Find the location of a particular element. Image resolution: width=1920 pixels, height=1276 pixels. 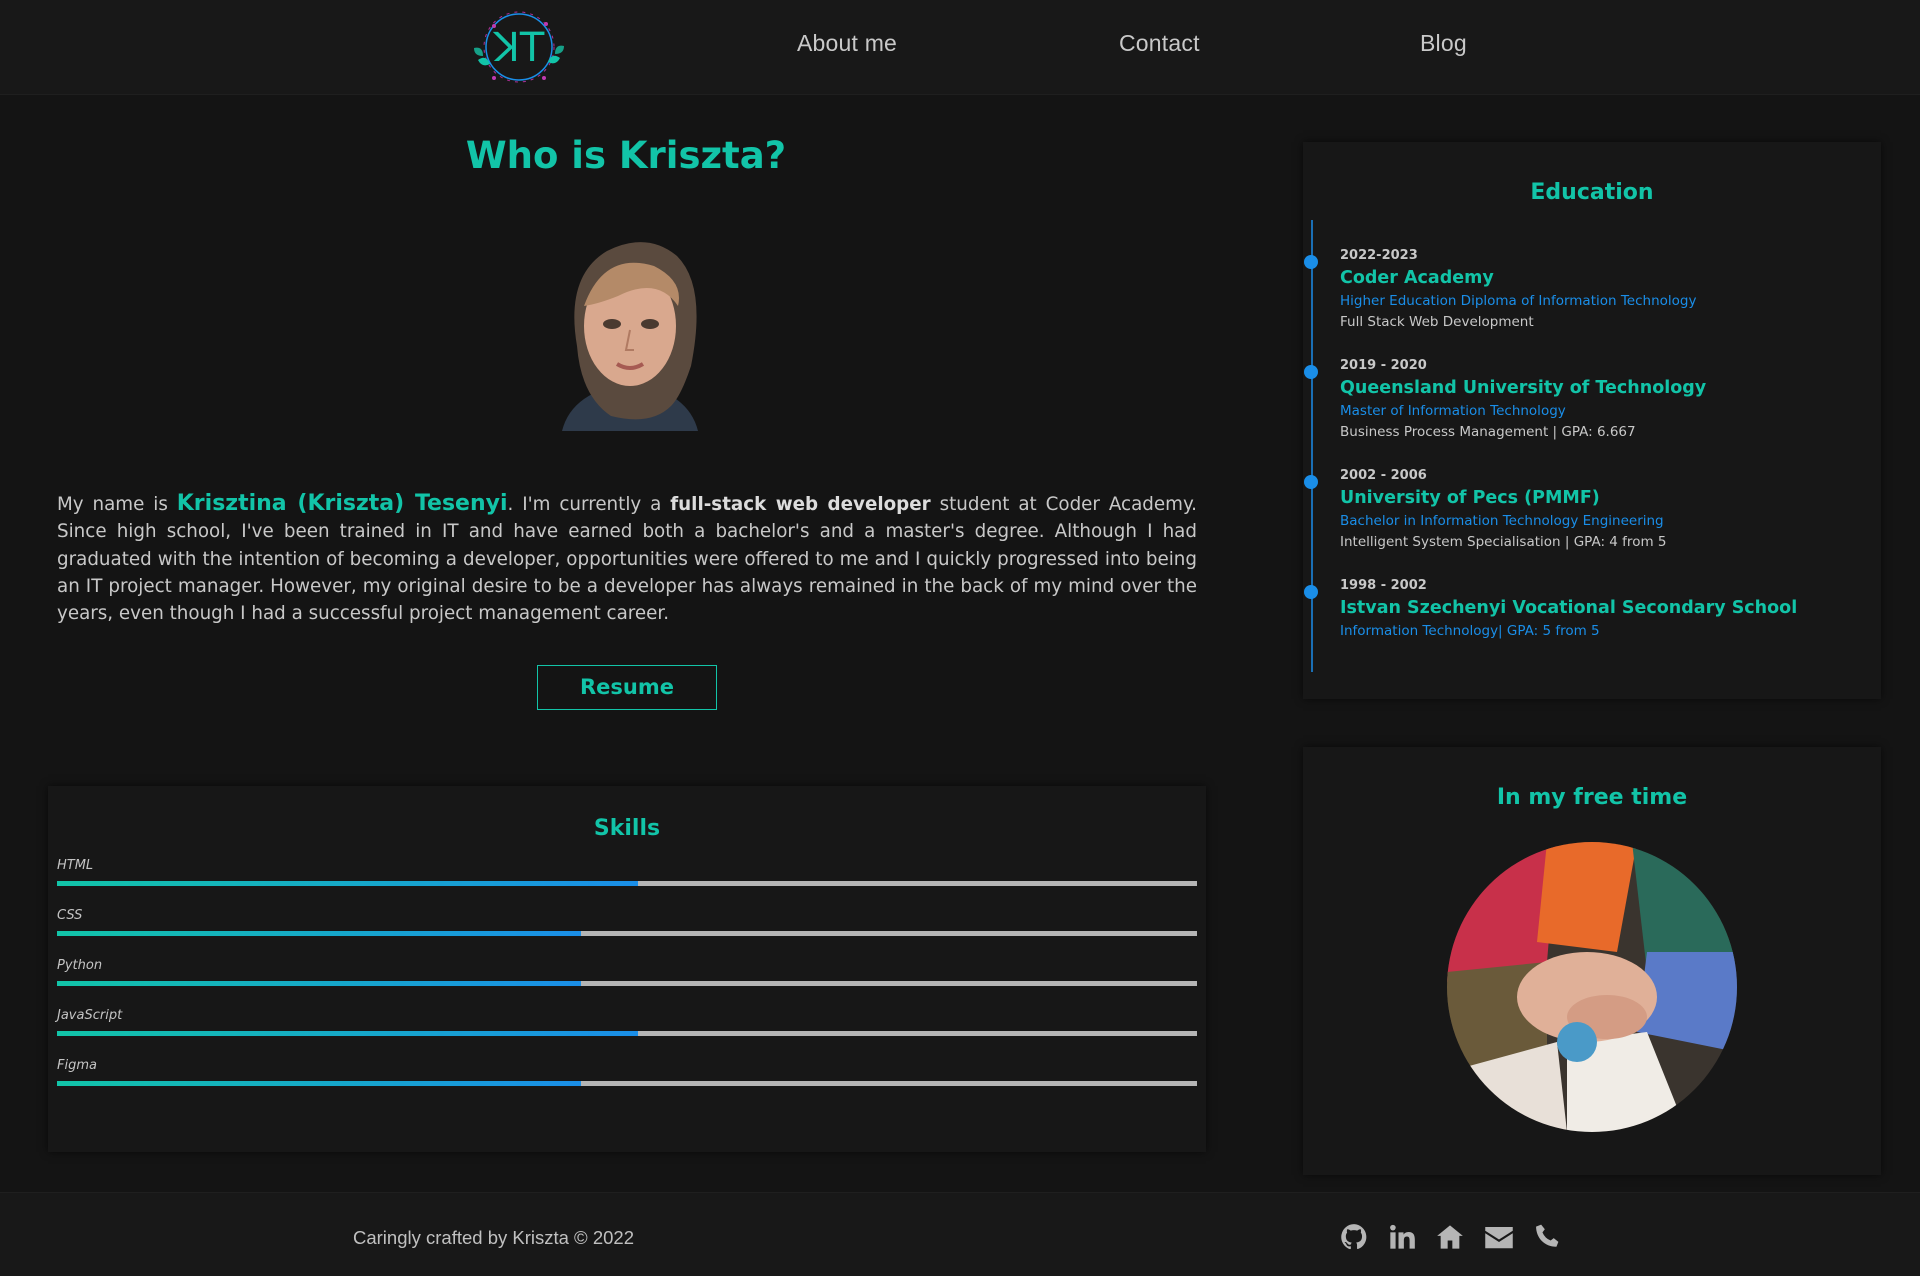

free-time-panel: In my free time is located at coordinates (1592, 961).